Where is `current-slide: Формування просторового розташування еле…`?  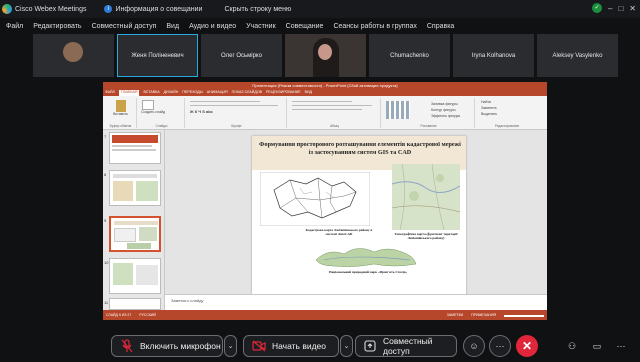
current-slide: Формування просторового розташування еле… is located at coordinates (359, 216).